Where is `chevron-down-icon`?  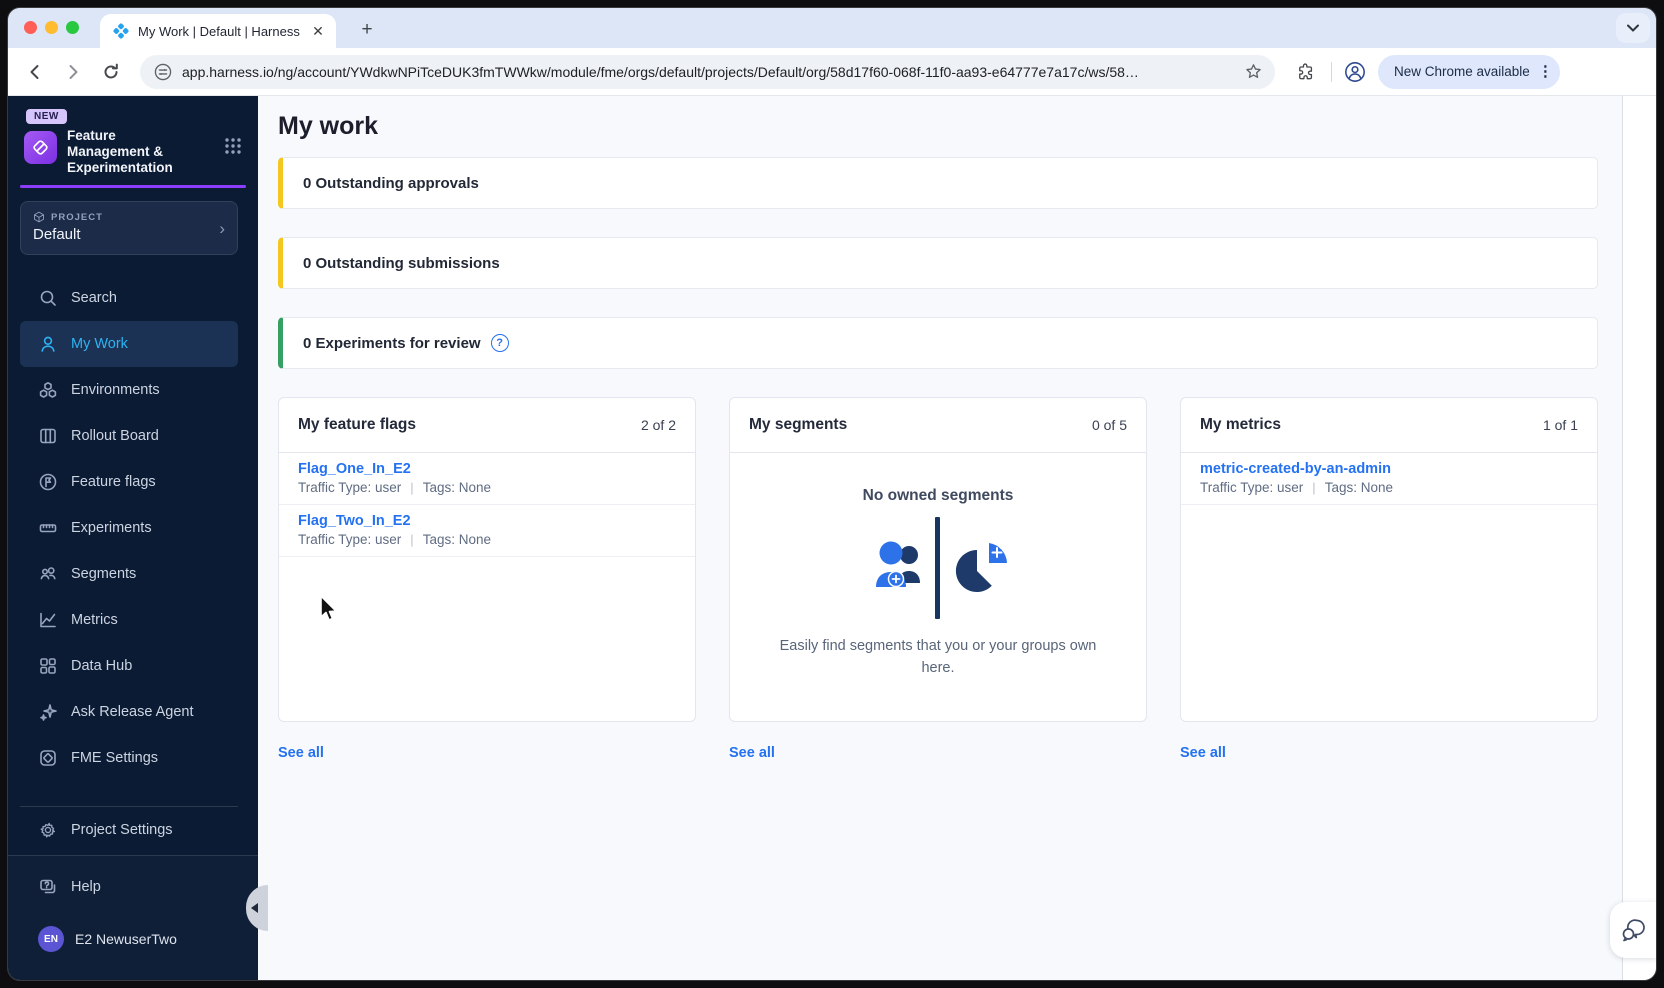
chevron-down-icon is located at coordinates (1633, 28).